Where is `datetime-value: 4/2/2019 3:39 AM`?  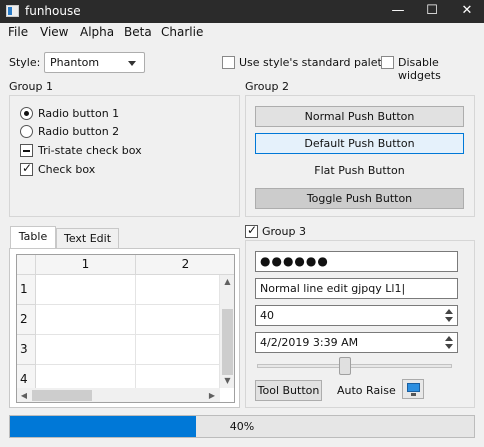
datetime-value: 4/2/2019 3:39 AM is located at coordinates (309, 342).